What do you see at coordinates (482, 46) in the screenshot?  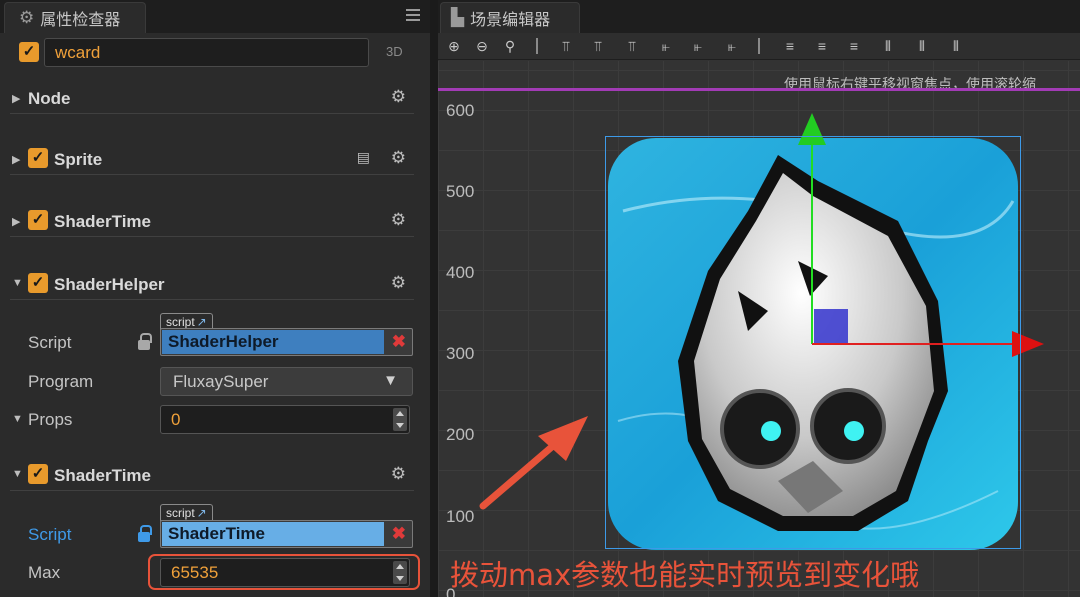 I see `zoom-out-icon: ⊖` at bounding box center [482, 46].